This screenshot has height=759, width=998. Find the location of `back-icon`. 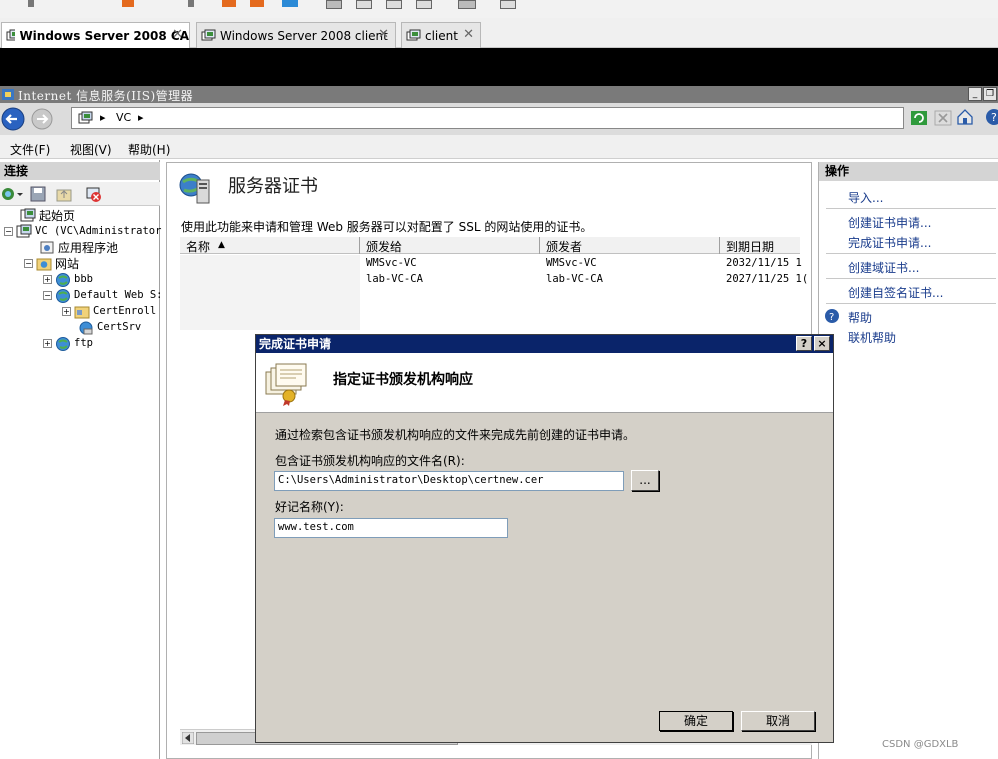

back-icon is located at coordinates (13, 119).